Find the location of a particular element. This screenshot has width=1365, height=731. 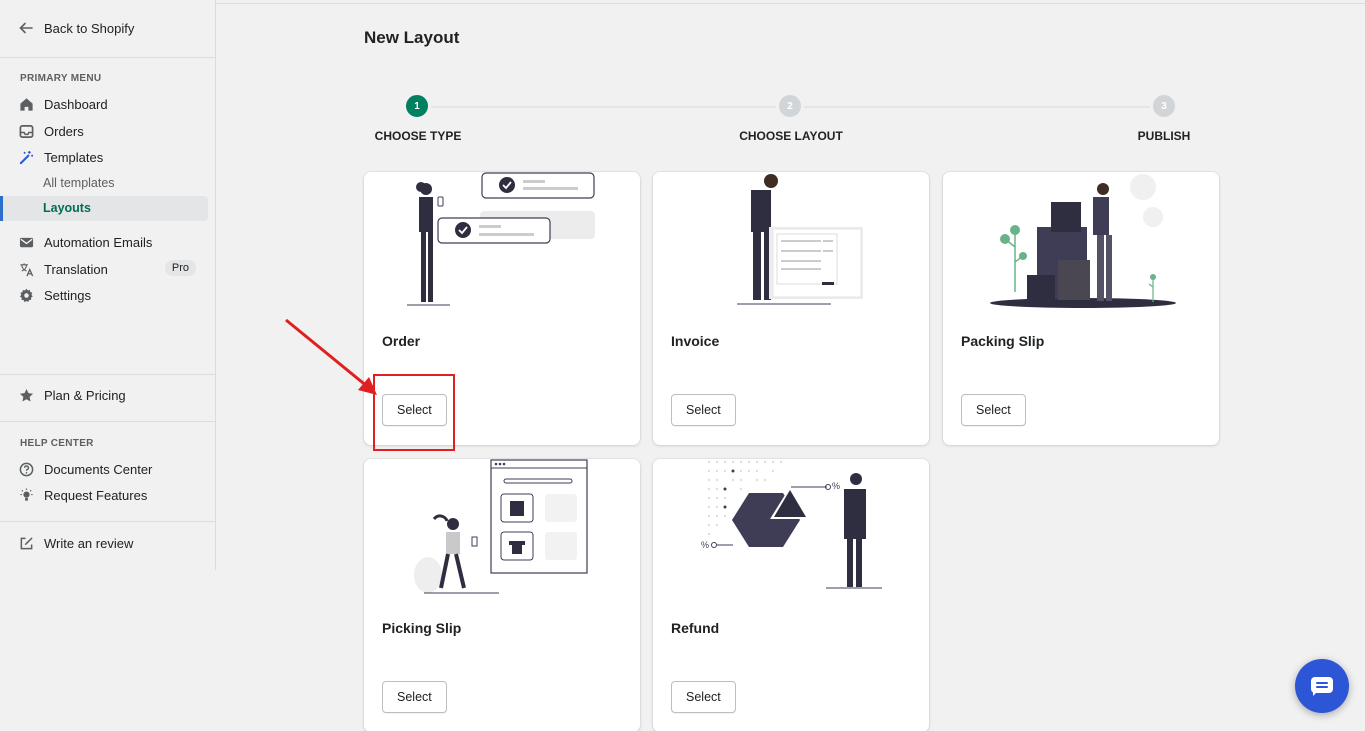

back-label: Back to Shopify is located at coordinates (89, 28).